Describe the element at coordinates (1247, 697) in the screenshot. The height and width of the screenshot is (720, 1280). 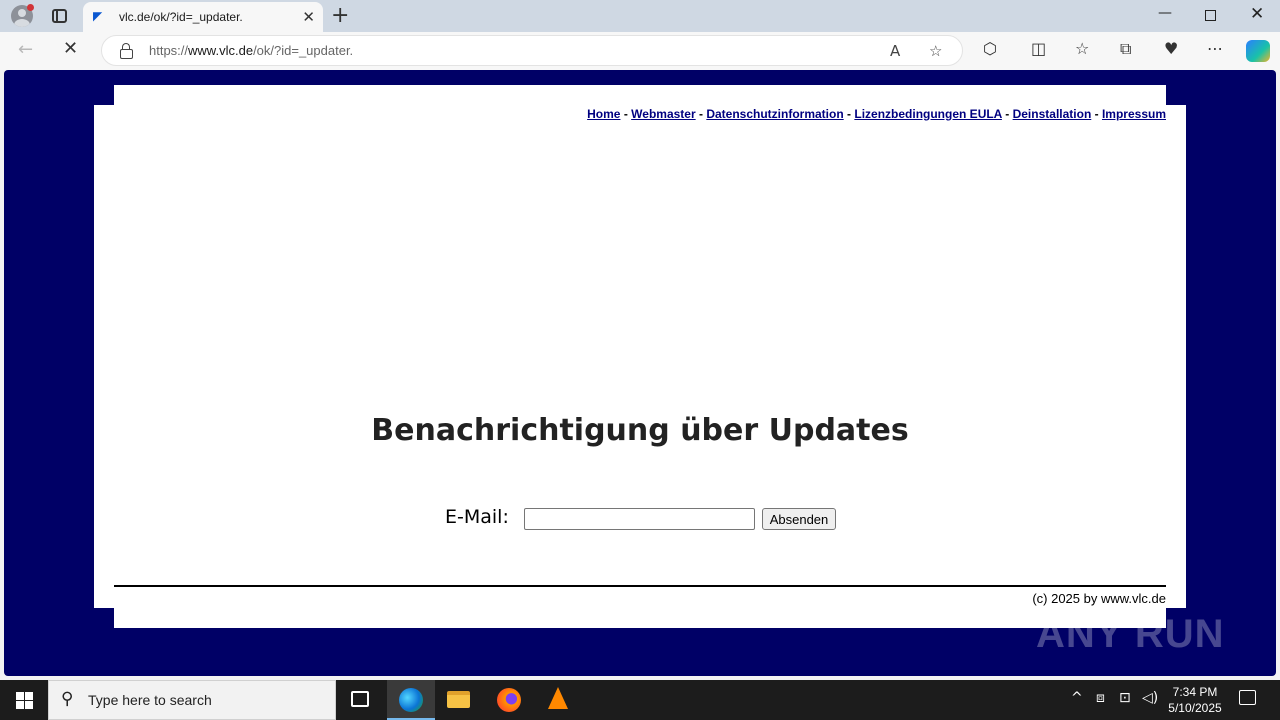
I see `notification-icon` at that location.